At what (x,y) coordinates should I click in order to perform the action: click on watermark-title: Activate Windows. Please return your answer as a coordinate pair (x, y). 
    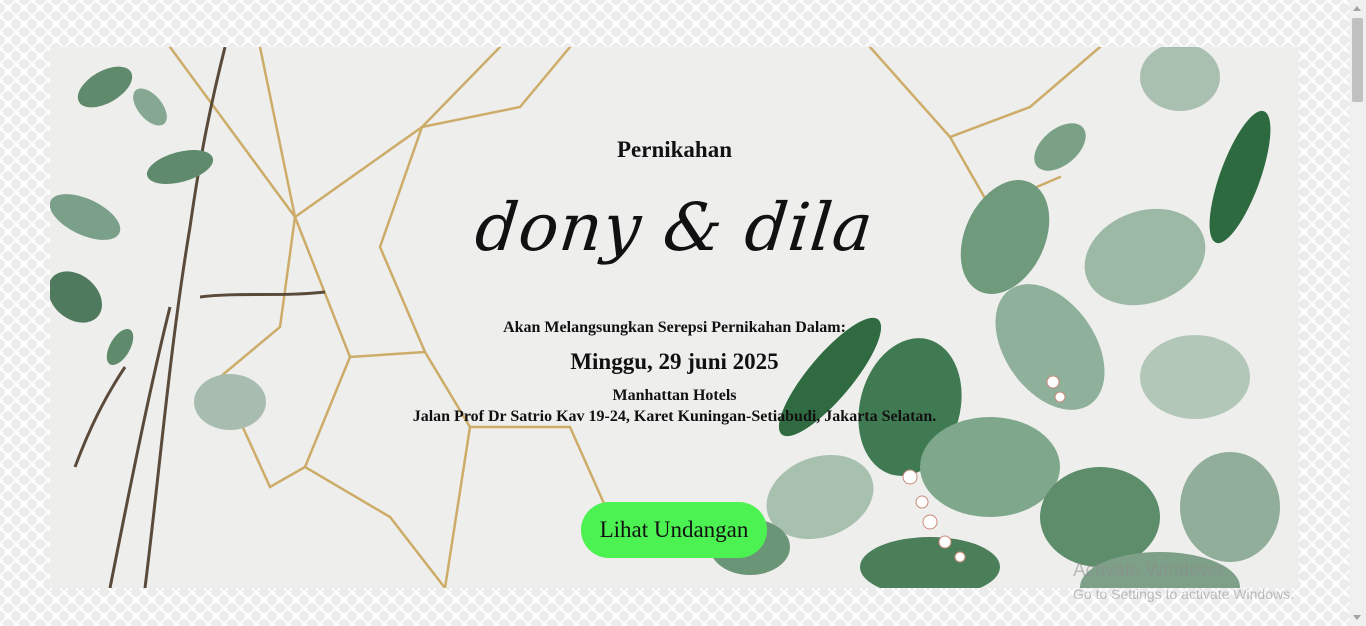
    Looking at the image, I should click on (1148, 570).